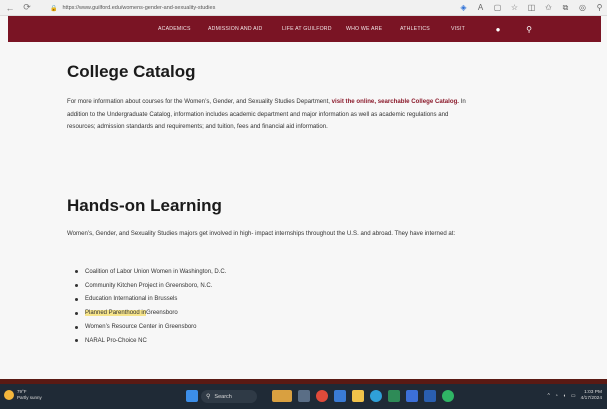 Image resolution: width=607 pixels, height=409 pixels. Describe the element at coordinates (497, 7) in the screenshot. I see `tab-icon: ▢` at that location.